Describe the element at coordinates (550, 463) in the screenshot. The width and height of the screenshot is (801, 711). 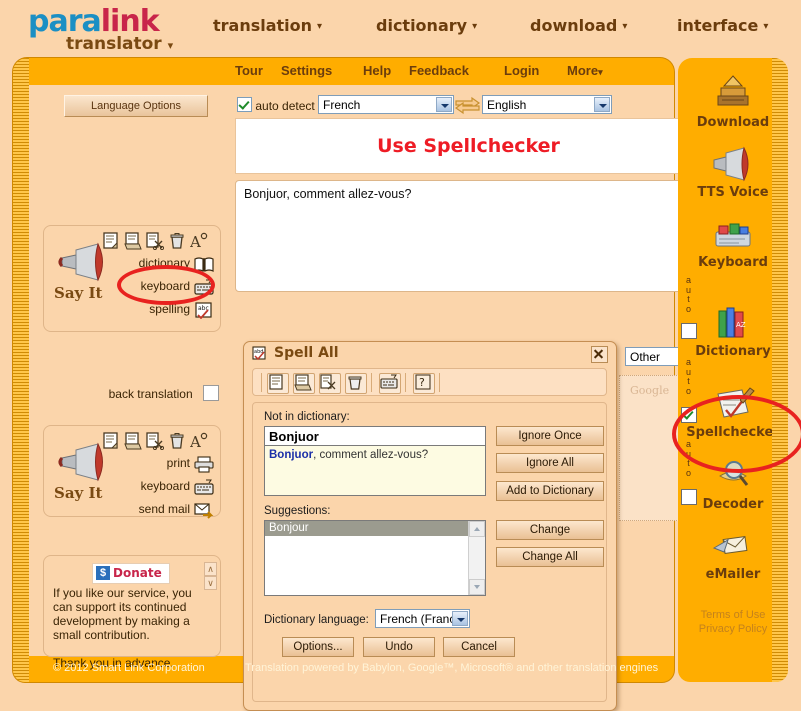
I see `ignore-all-button: Ignore All` at that location.